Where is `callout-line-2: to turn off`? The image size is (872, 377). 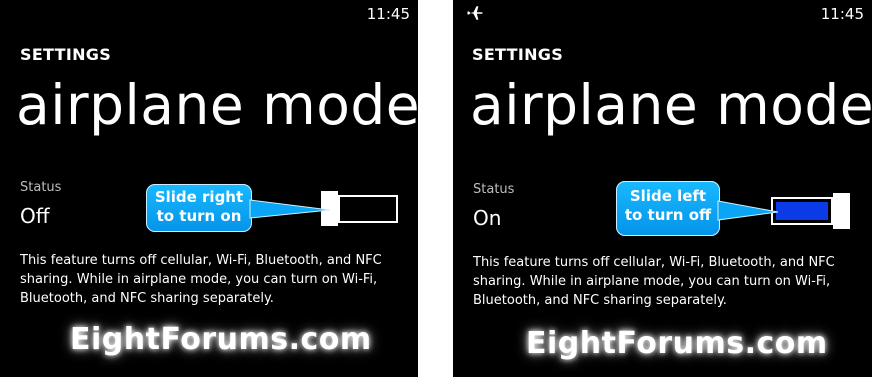 callout-line-2: to turn off is located at coordinates (668, 215).